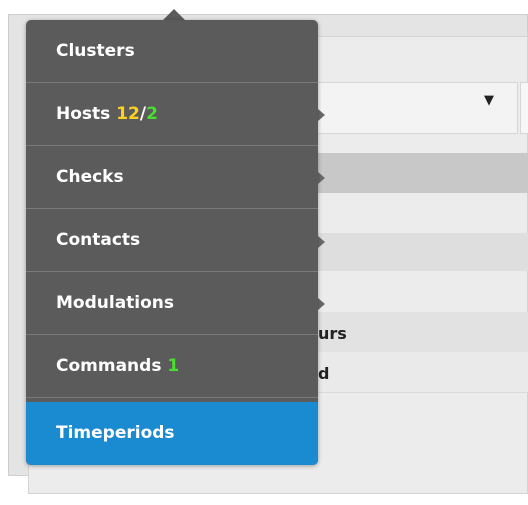  I want to click on menu-item-label: Commands, so click(109, 366).